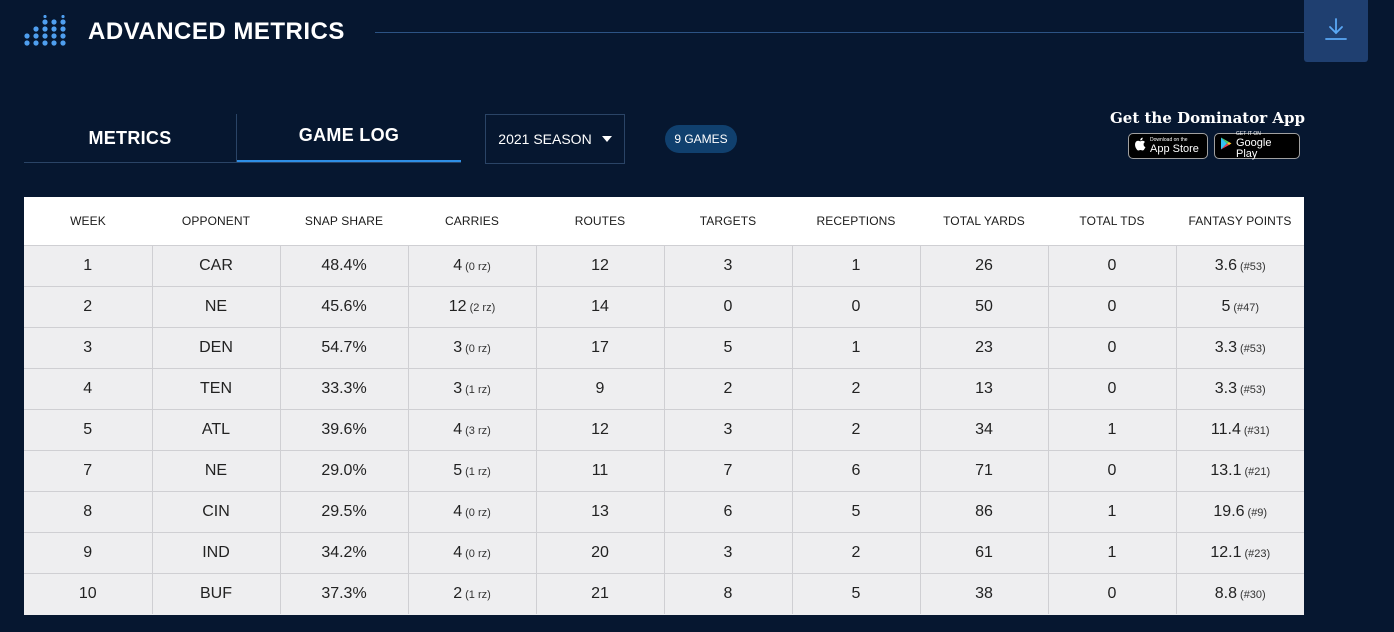 Image resolution: width=1394 pixels, height=632 pixels. What do you see at coordinates (478, 430) in the screenshot?
I see `red-zone-carries: (3 rz)` at bounding box center [478, 430].